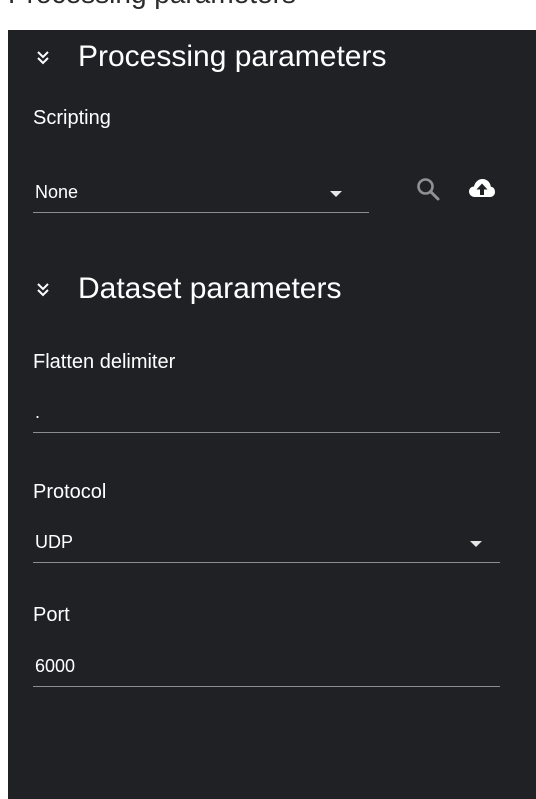  What do you see at coordinates (201, 193) in the screenshot?
I see `scripting-select: None` at bounding box center [201, 193].